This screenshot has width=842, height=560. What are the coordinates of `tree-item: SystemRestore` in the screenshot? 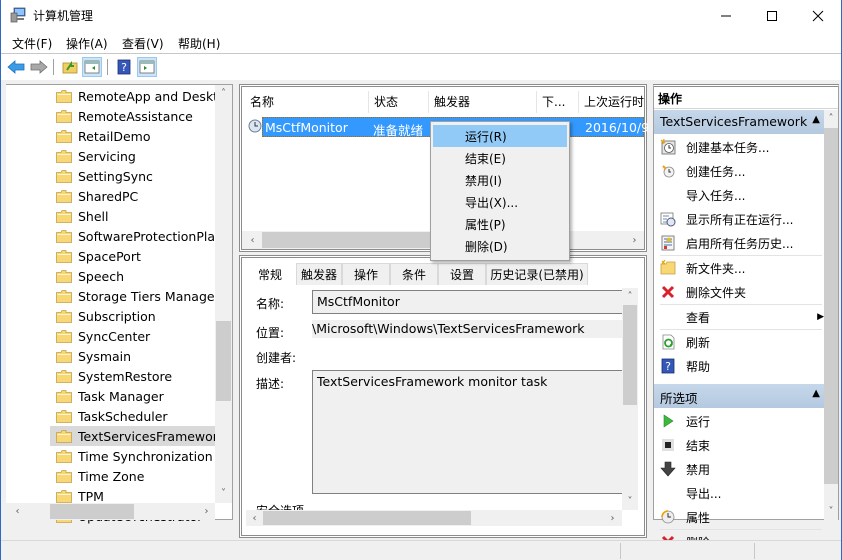 It's located at (135, 376).